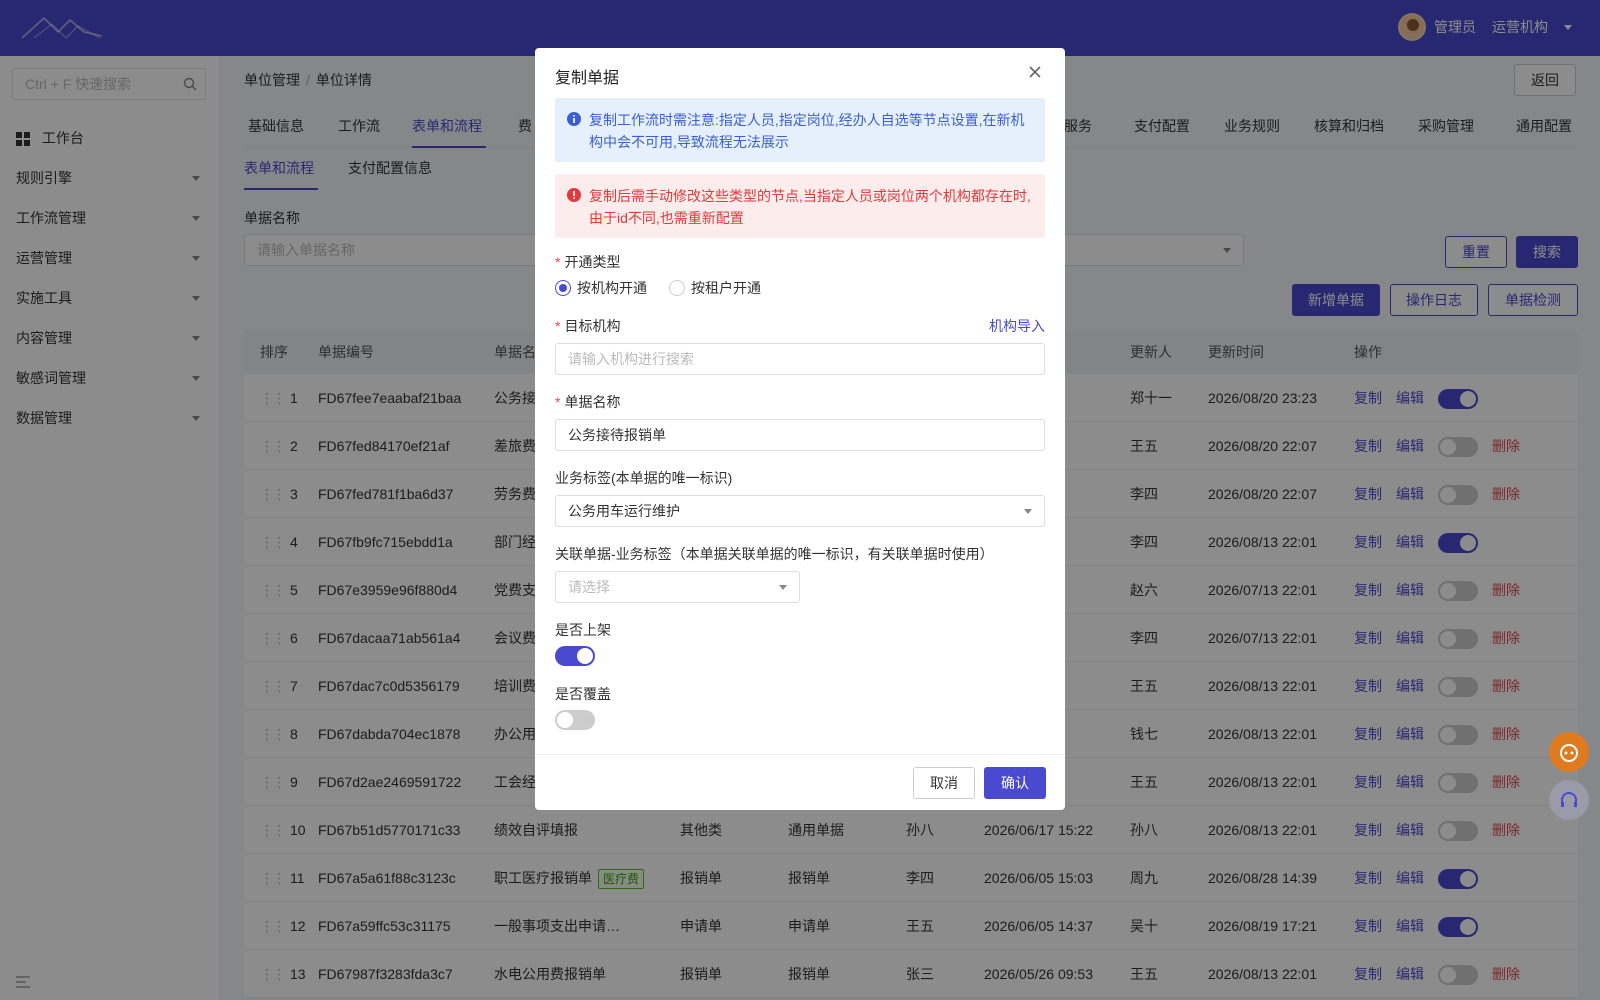 The image size is (1600, 1000). Describe the element at coordinates (592, 326) in the screenshot. I see `target-org-text: 目标机构` at that location.